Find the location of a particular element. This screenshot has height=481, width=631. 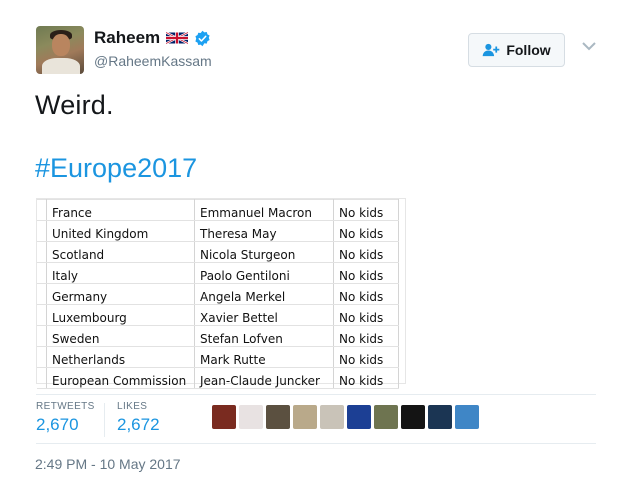

leader-cell: Angela Merkel is located at coordinates (264, 294).